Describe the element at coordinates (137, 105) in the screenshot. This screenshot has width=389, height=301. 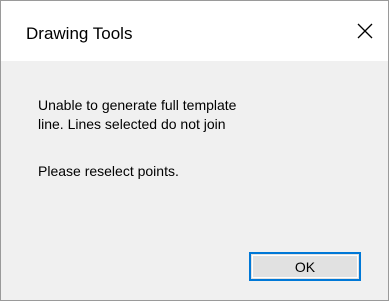
I see `message-line-1: Unable to generate full template` at that location.